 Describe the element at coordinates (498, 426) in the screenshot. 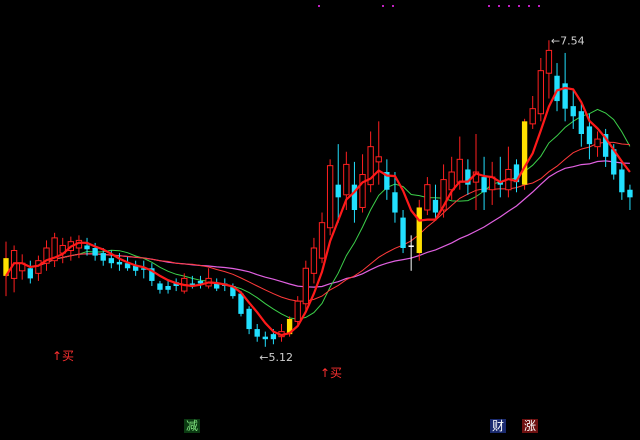

I see `bottom-tag-finance: 财` at that location.